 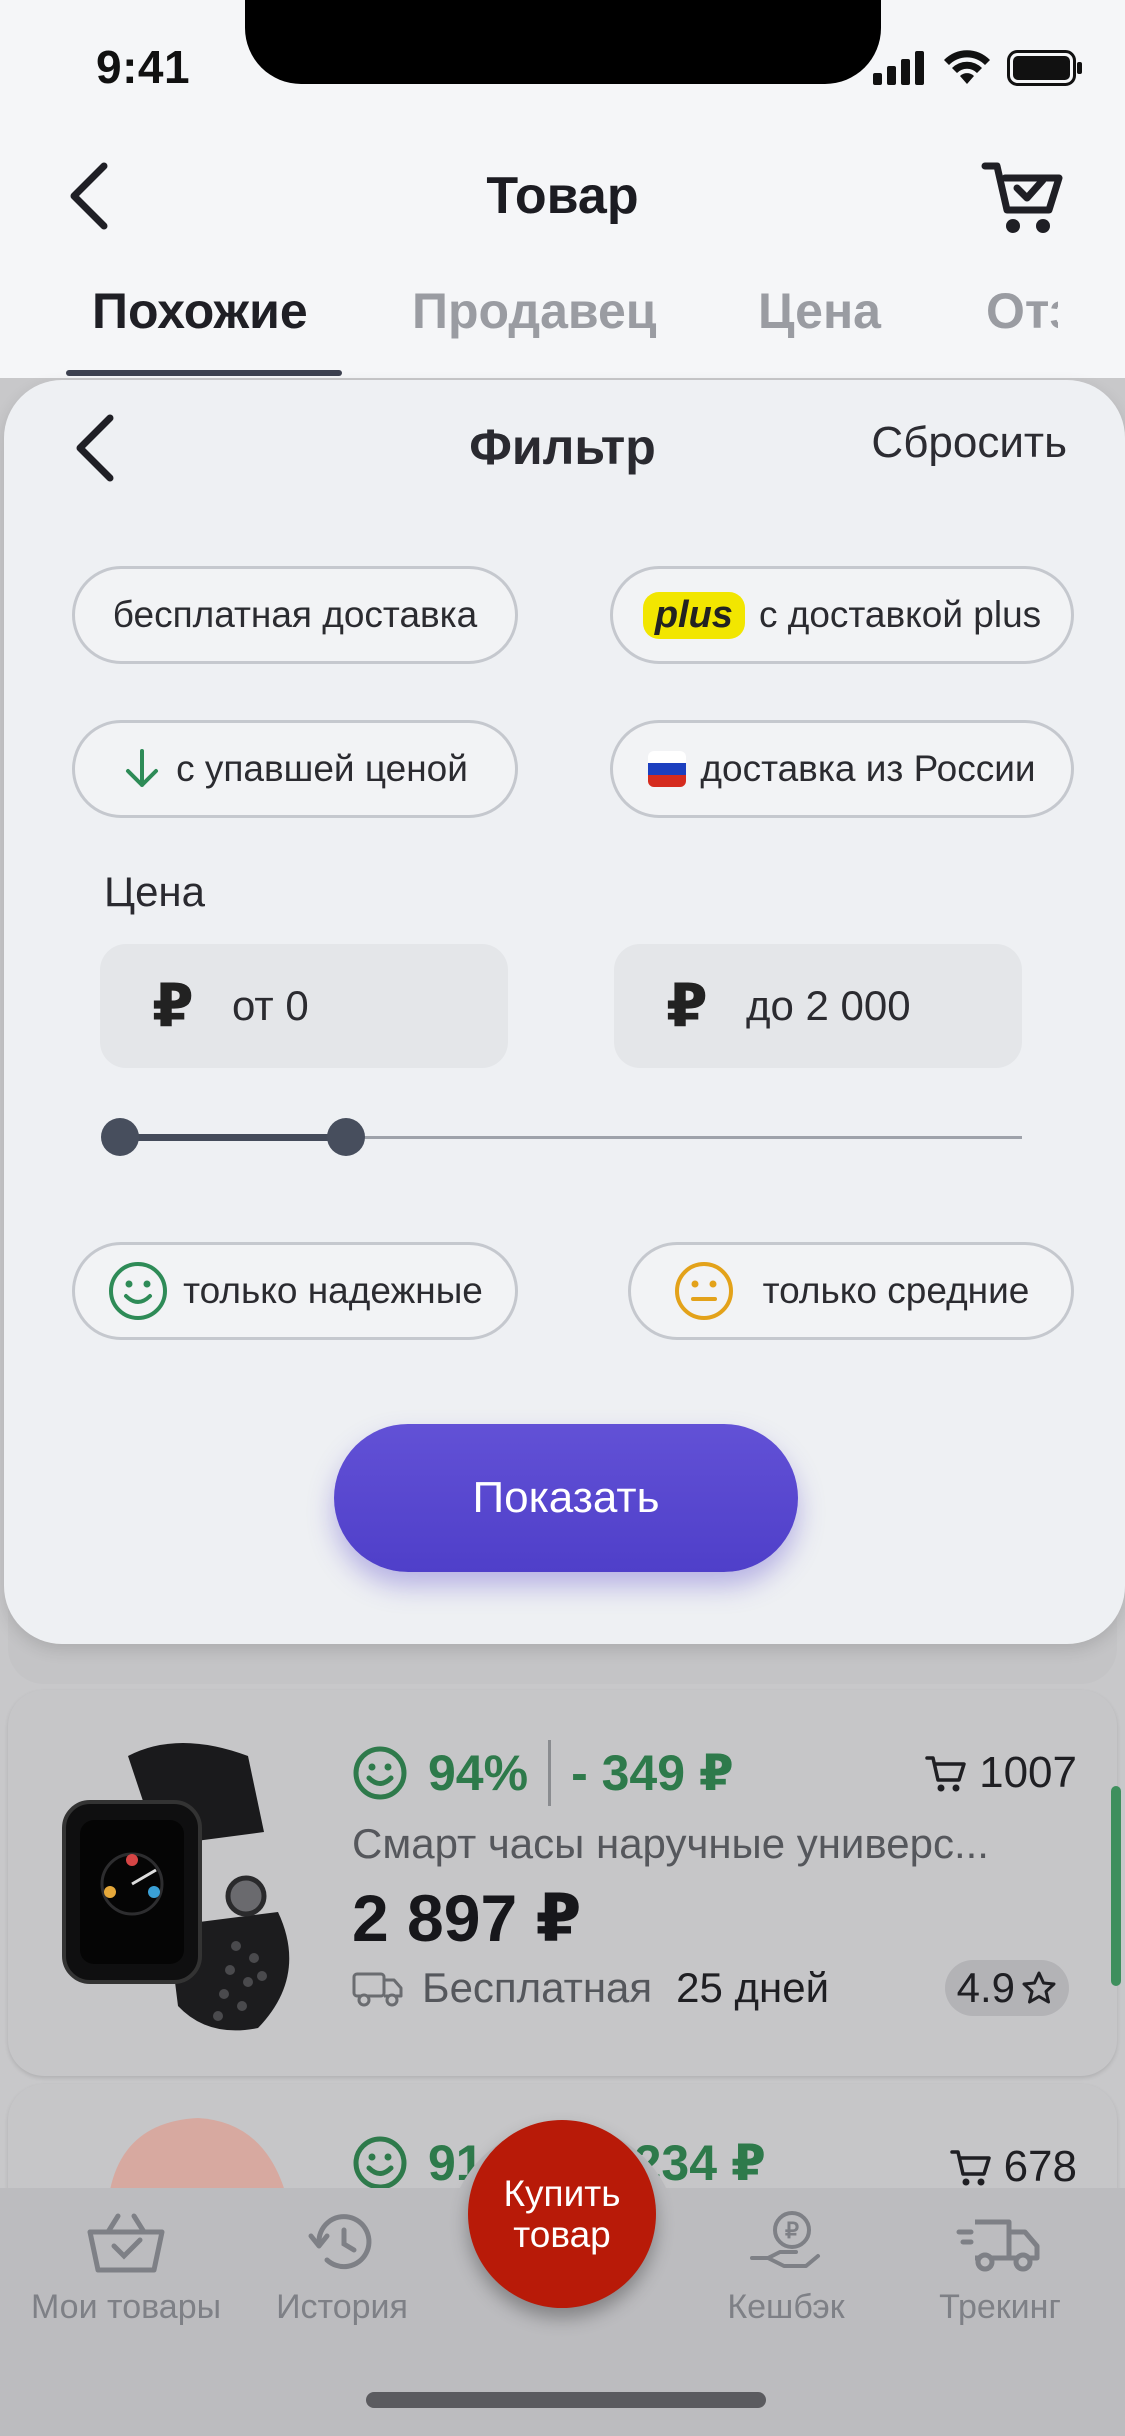 What do you see at coordinates (342, 2307) in the screenshot?
I see `nav-history-label: История` at bounding box center [342, 2307].